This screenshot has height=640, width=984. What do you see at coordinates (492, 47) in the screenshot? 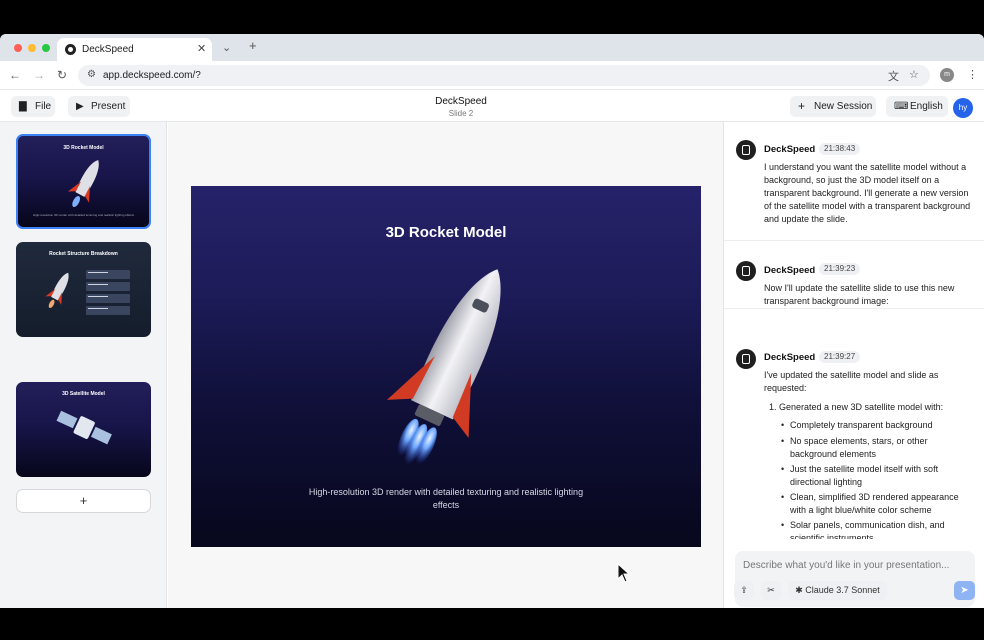
I see `tab-strip: DeckSpeed ✕ ⌄ +` at bounding box center [492, 47].